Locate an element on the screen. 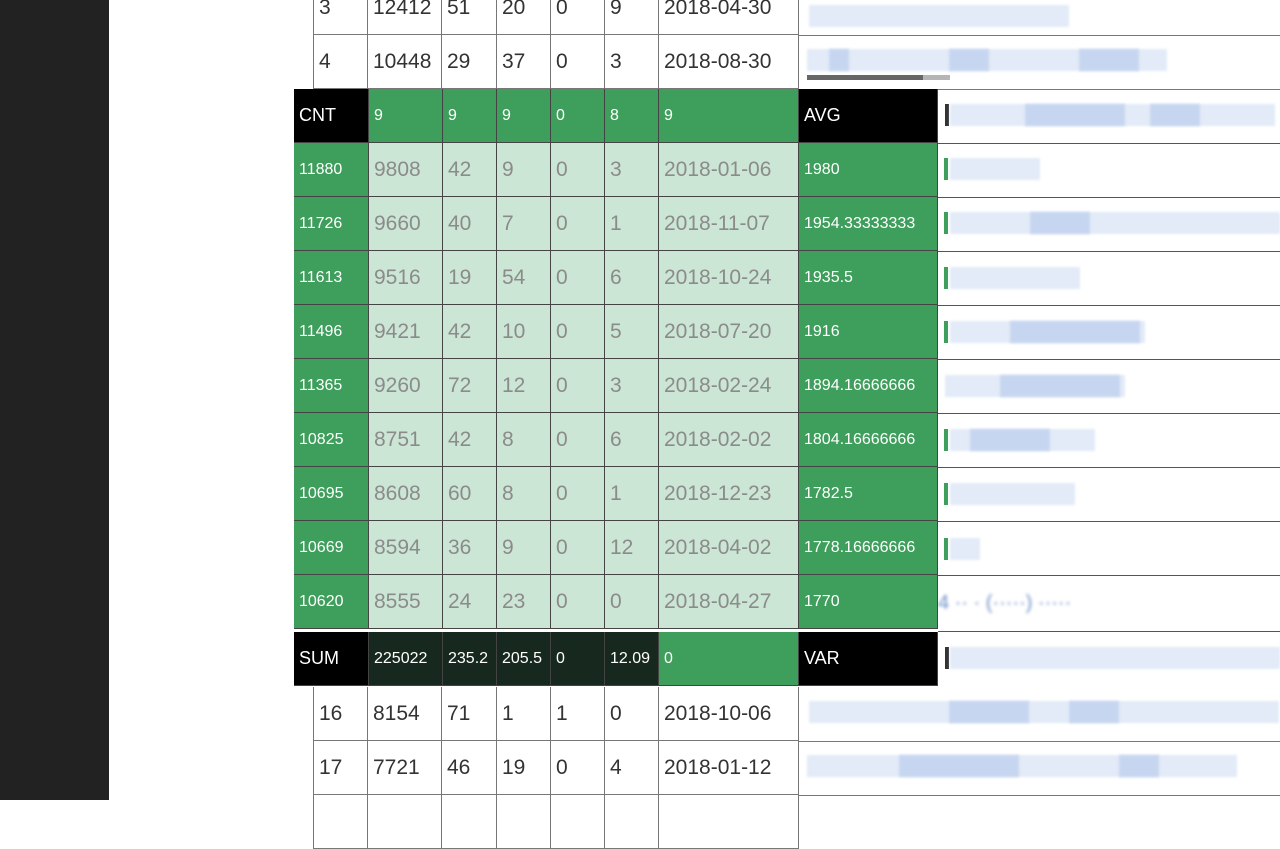  cell-value: 8608 is located at coordinates (406, 494).